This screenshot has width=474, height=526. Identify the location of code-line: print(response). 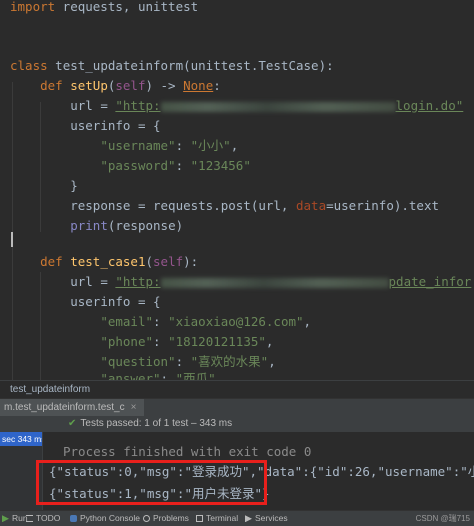
(127, 225).